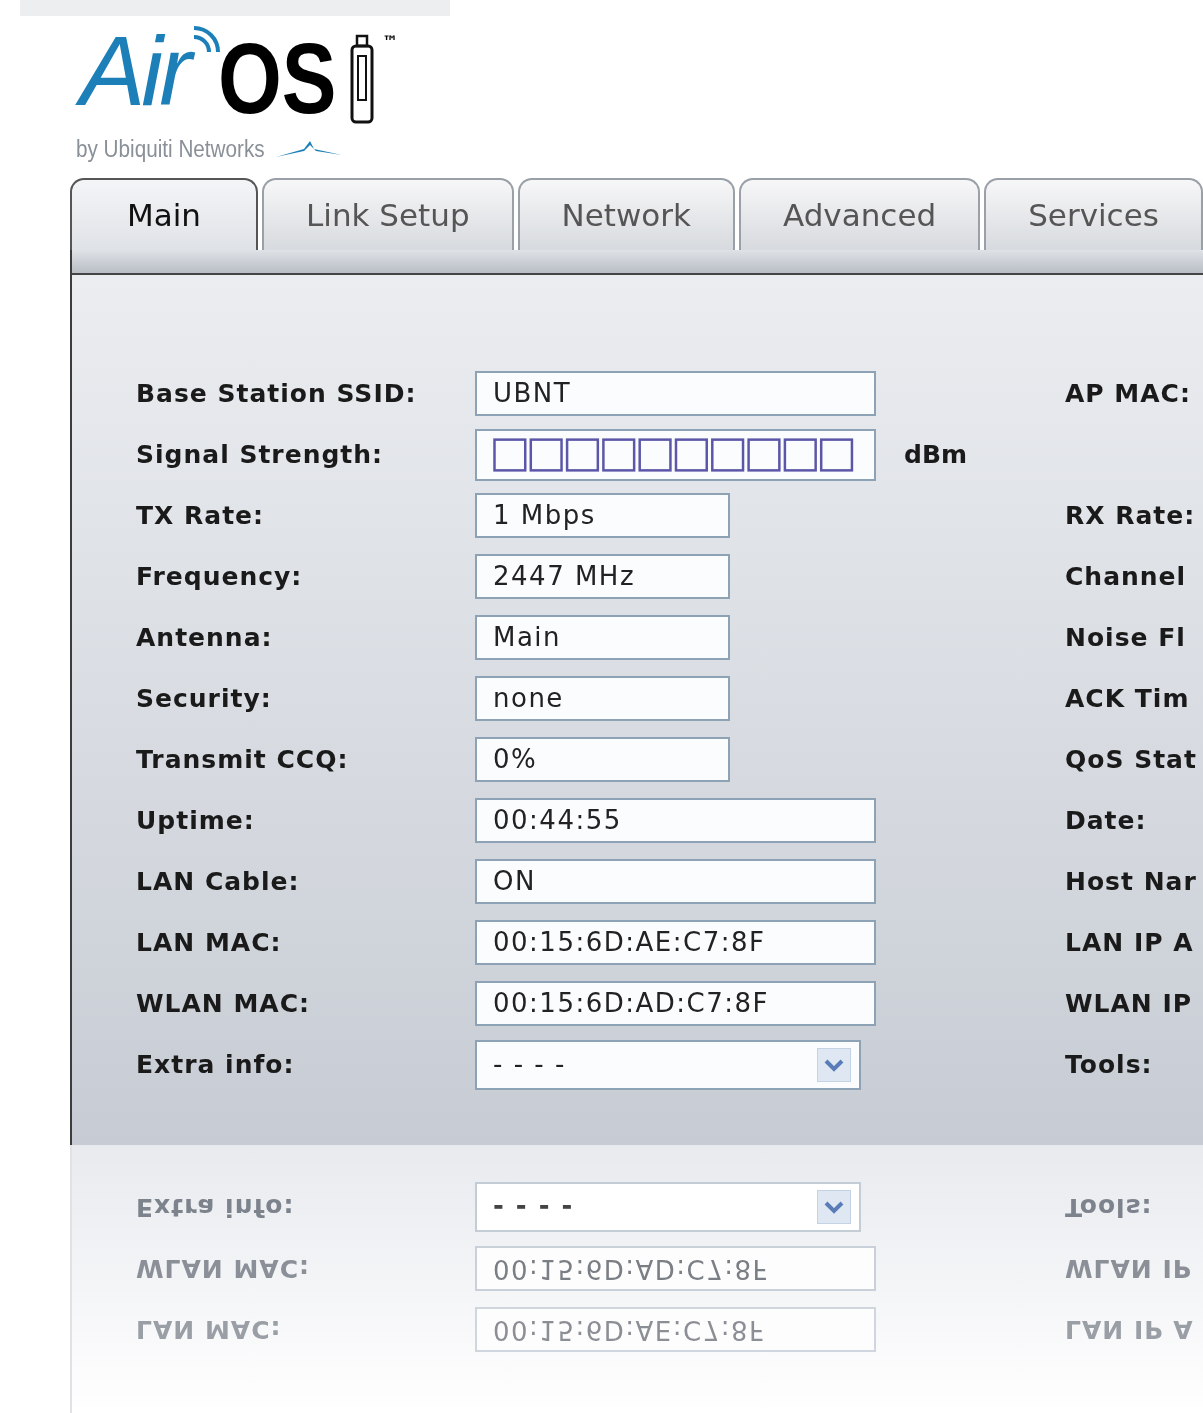  I want to click on text-field: 2447 MHz, so click(602, 576).